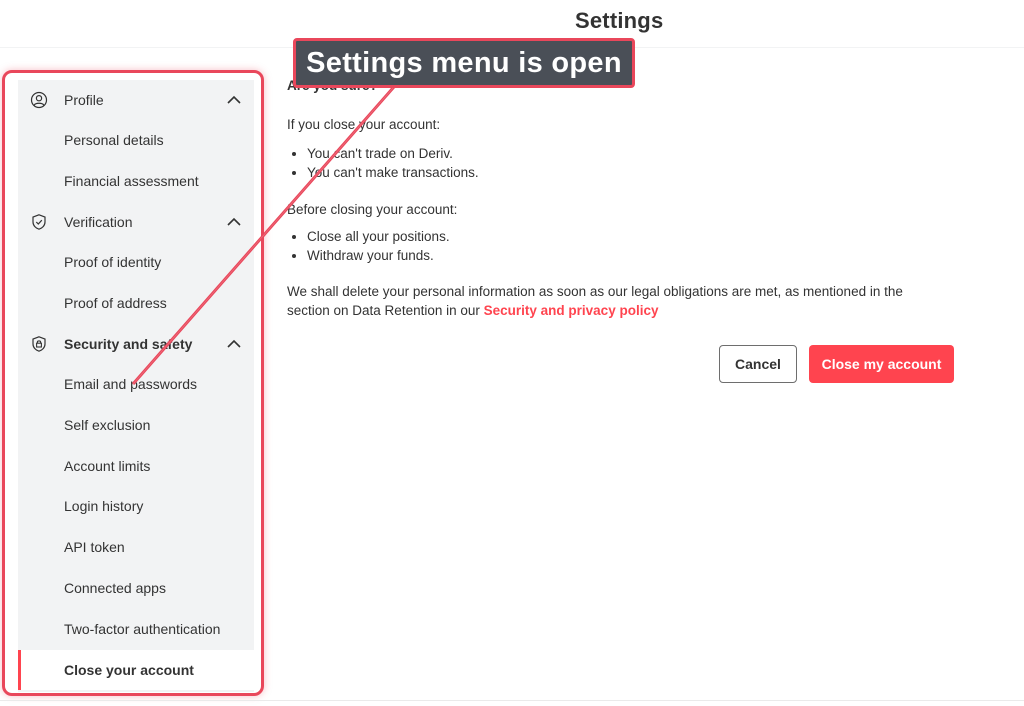 Image resolution: width=1024 pixels, height=706 pixels. I want to click on active-item-indicator, so click(19, 670).